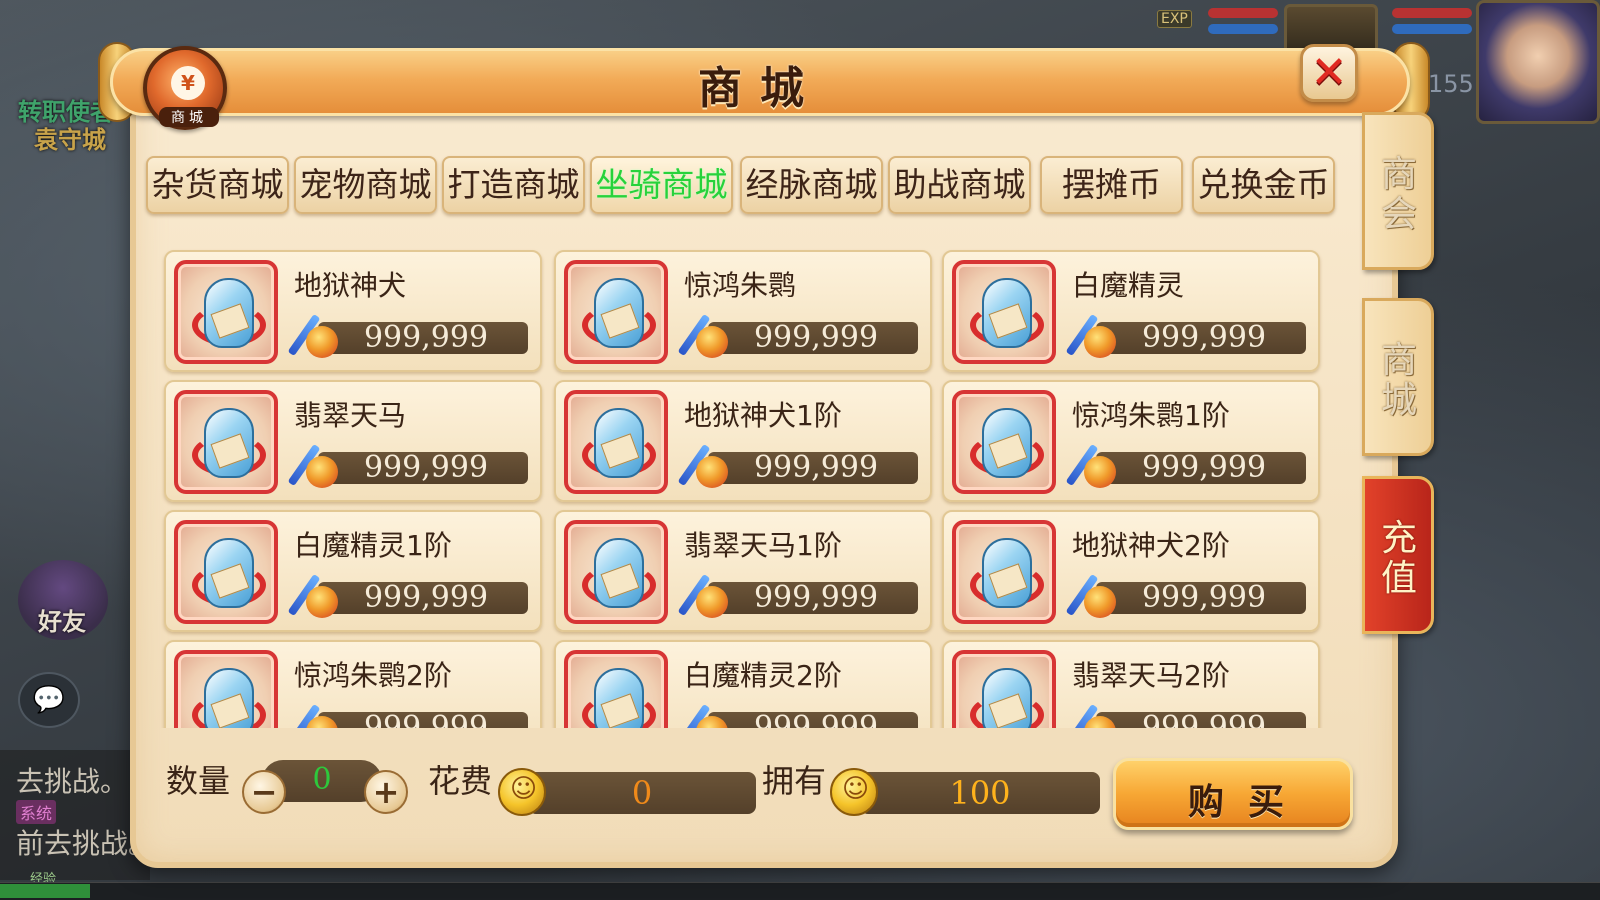 The width and height of the screenshot is (1600, 900). Describe the element at coordinates (1131, 571) in the screenshot. I see `shop-item-card: 地狱神犬2阶 999,999` at that location.